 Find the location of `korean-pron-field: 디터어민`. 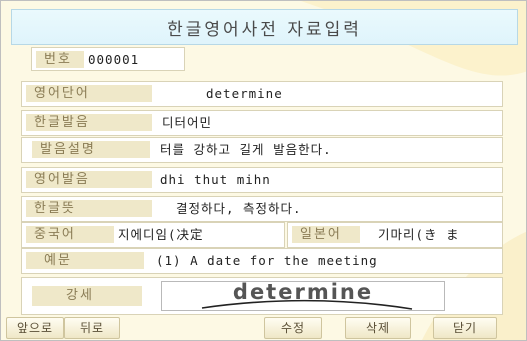

korean-pron-field: 디터어민 is located at coordinates (325, 122).